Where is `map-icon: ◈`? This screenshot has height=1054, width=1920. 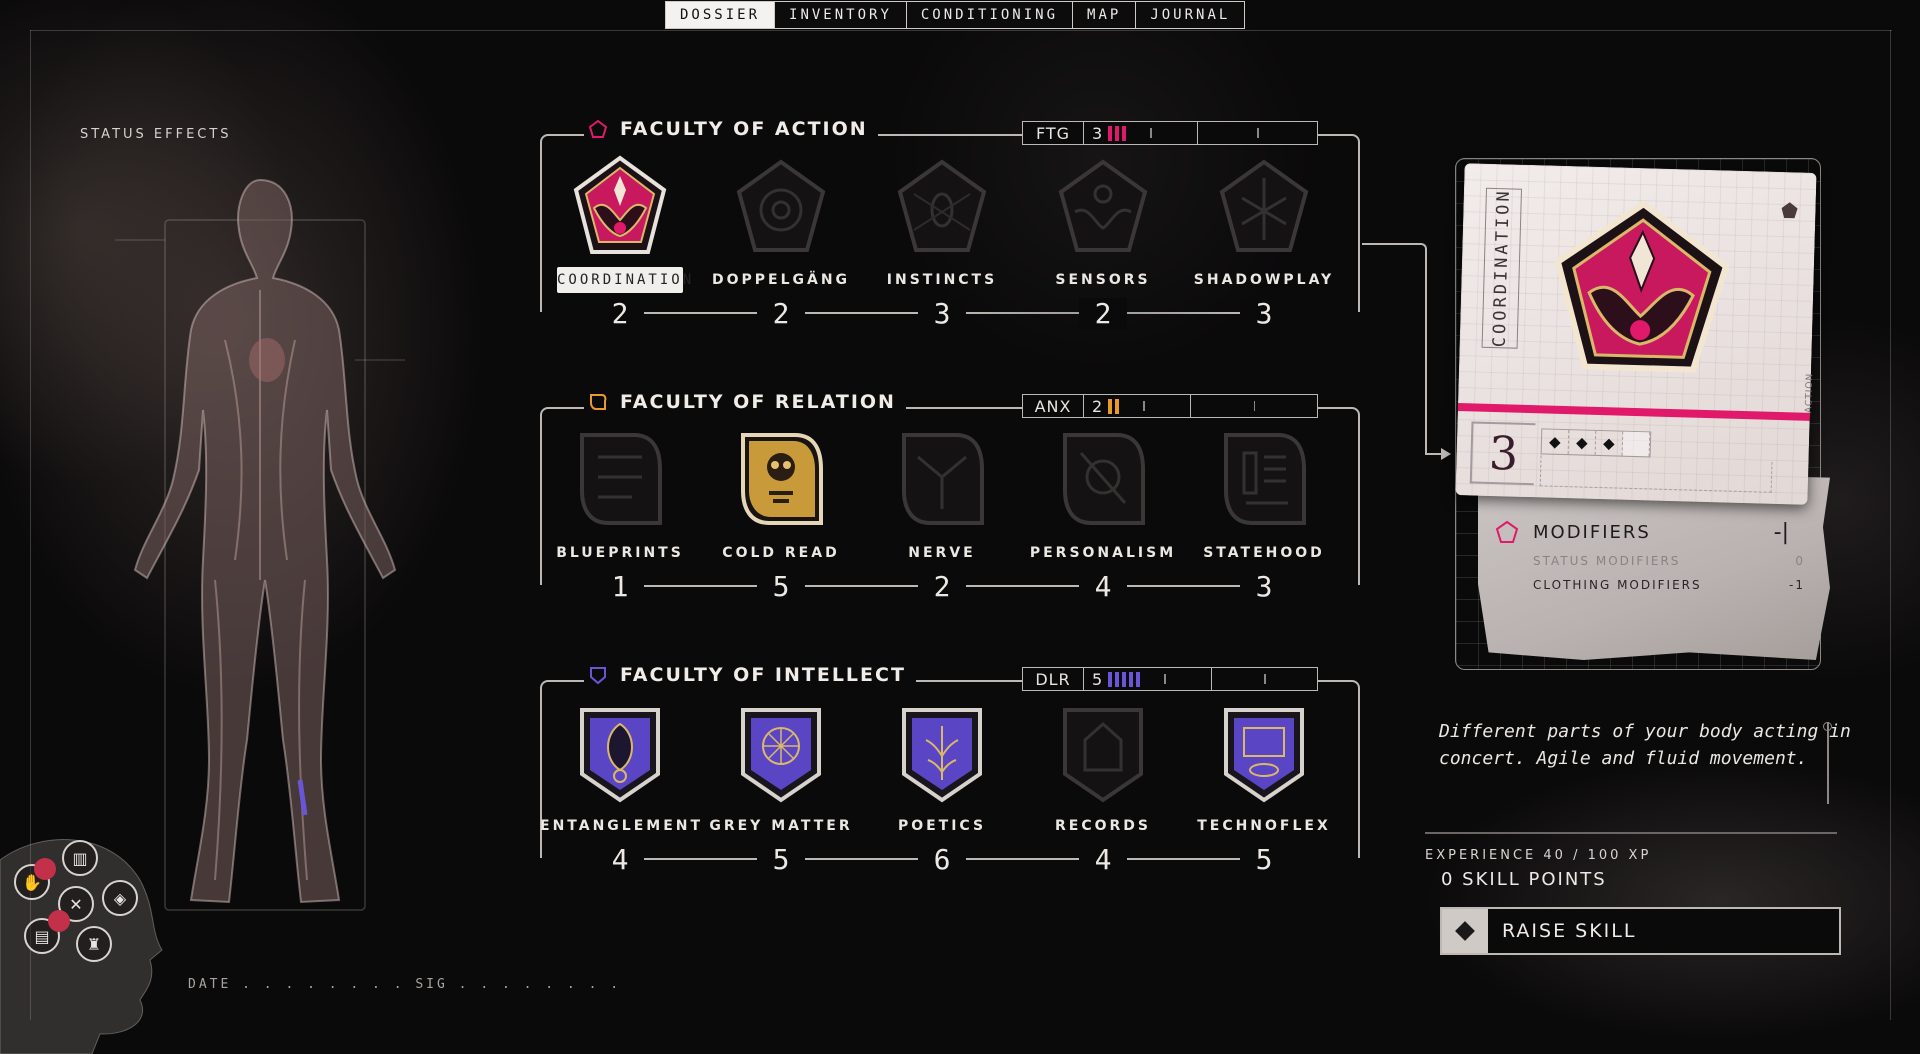 map-icon: ◈ is located at coordinates (120, 898).